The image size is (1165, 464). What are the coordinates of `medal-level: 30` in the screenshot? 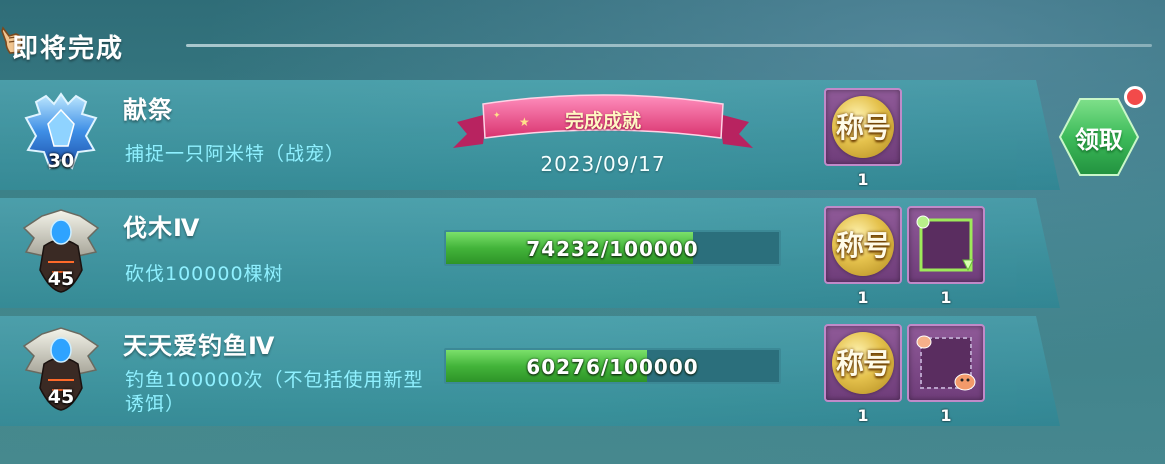 It's located at (61, 161).